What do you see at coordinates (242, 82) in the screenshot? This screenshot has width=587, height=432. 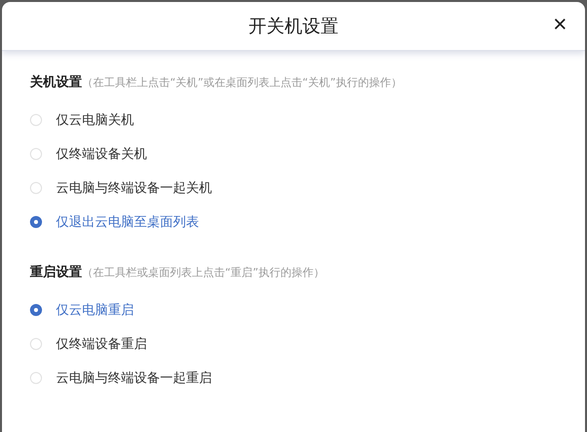 I see `section-hint: （在工具栏上点击“关机”或在桌面列表上点击“关机”执行的操作）` at bounding box center [242, 82].